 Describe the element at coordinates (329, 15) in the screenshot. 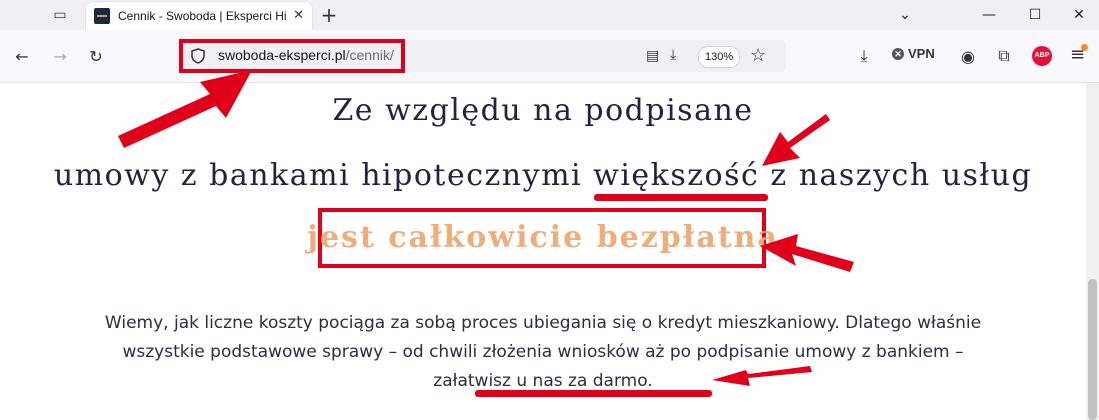

I see `new-tab-icon: +` at that location.